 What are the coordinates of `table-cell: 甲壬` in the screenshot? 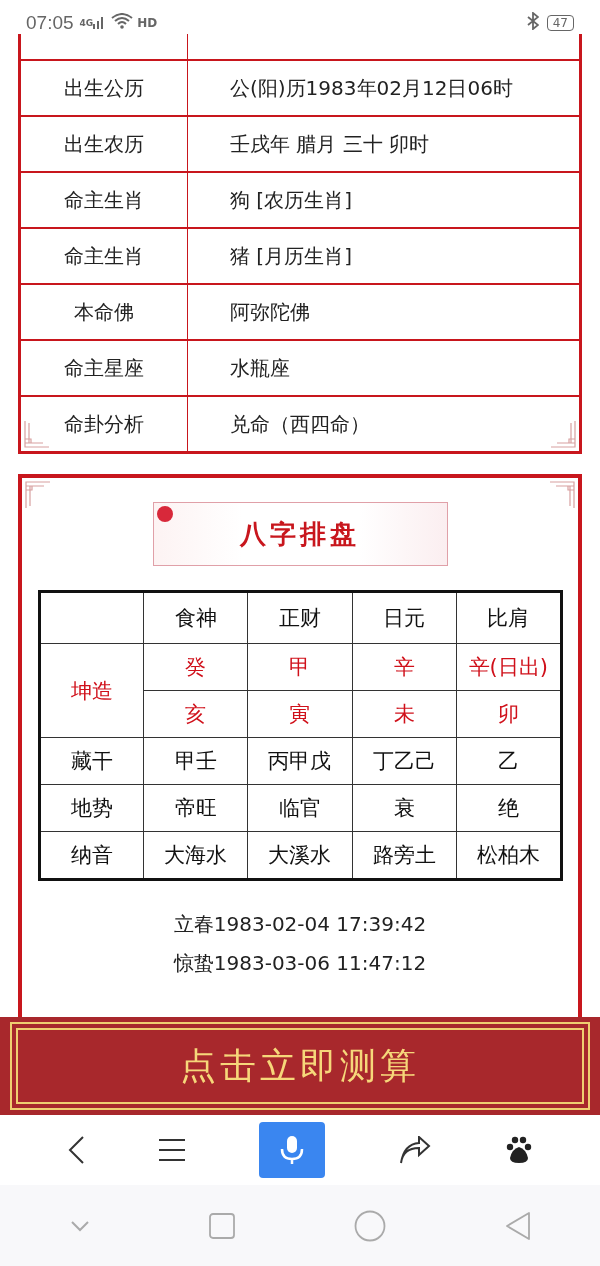 It's located at (195, 761).